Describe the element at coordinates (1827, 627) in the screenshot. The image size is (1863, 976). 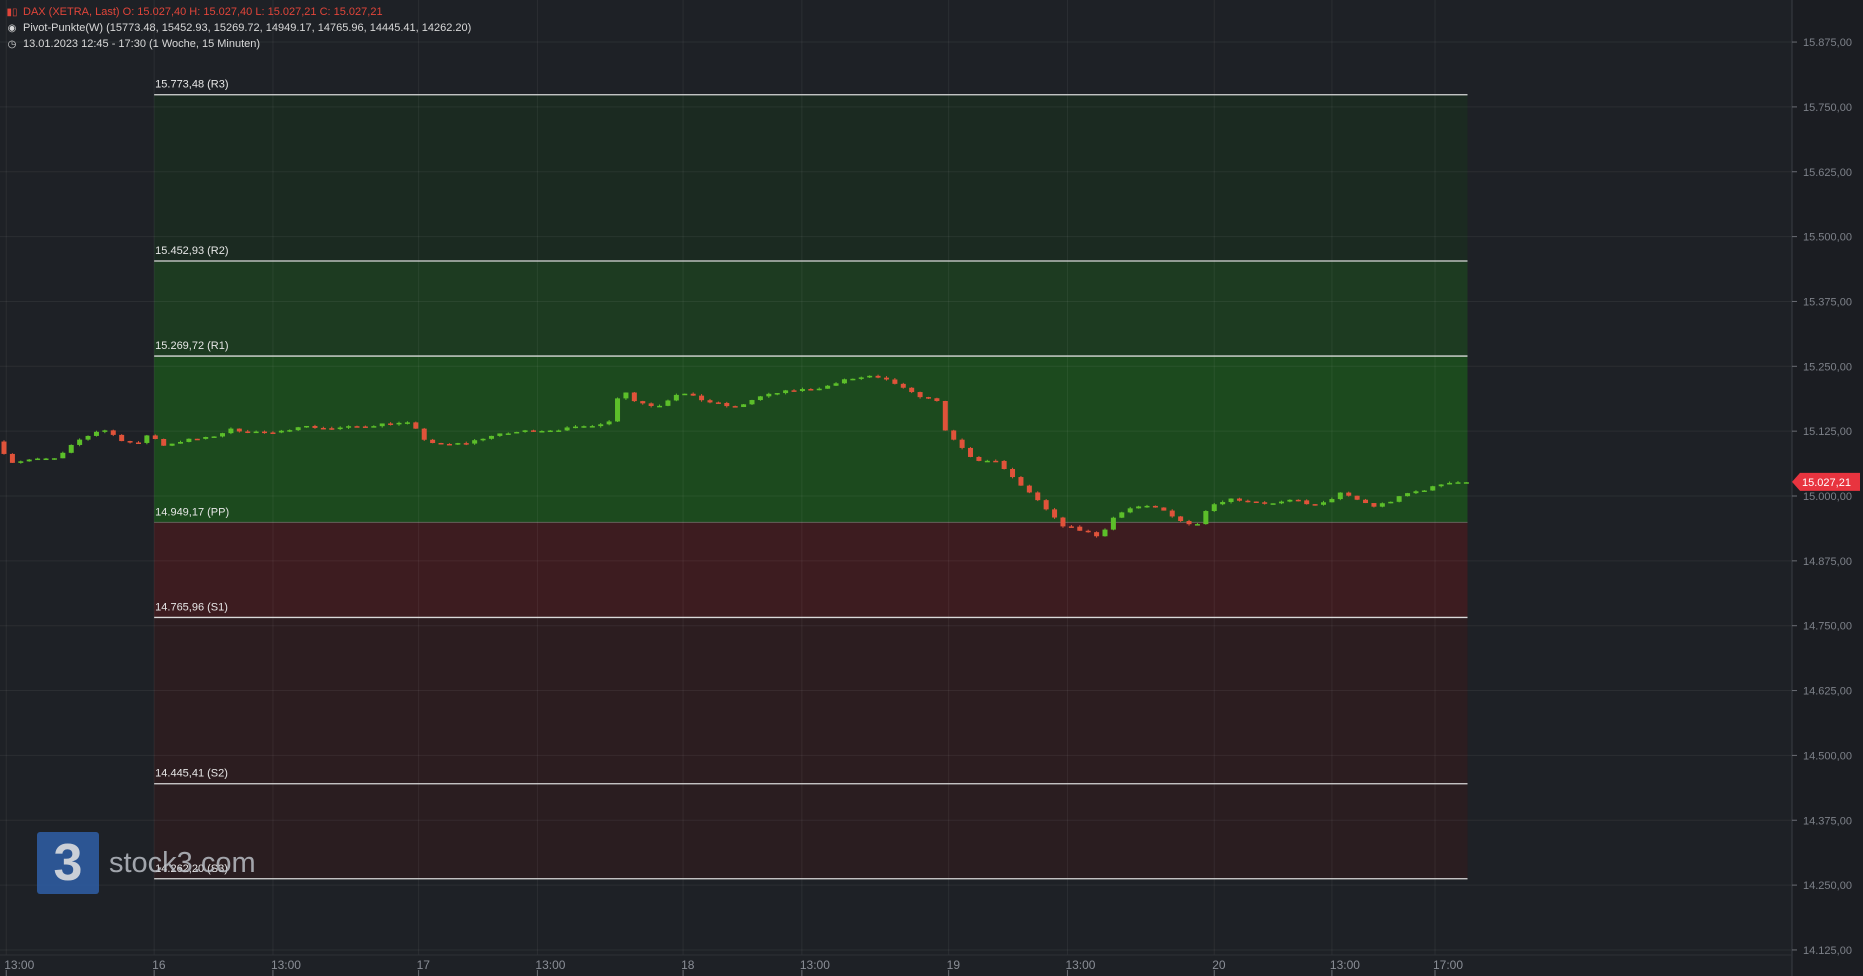
I see `price-tick-label: 14.750,00` at that location.